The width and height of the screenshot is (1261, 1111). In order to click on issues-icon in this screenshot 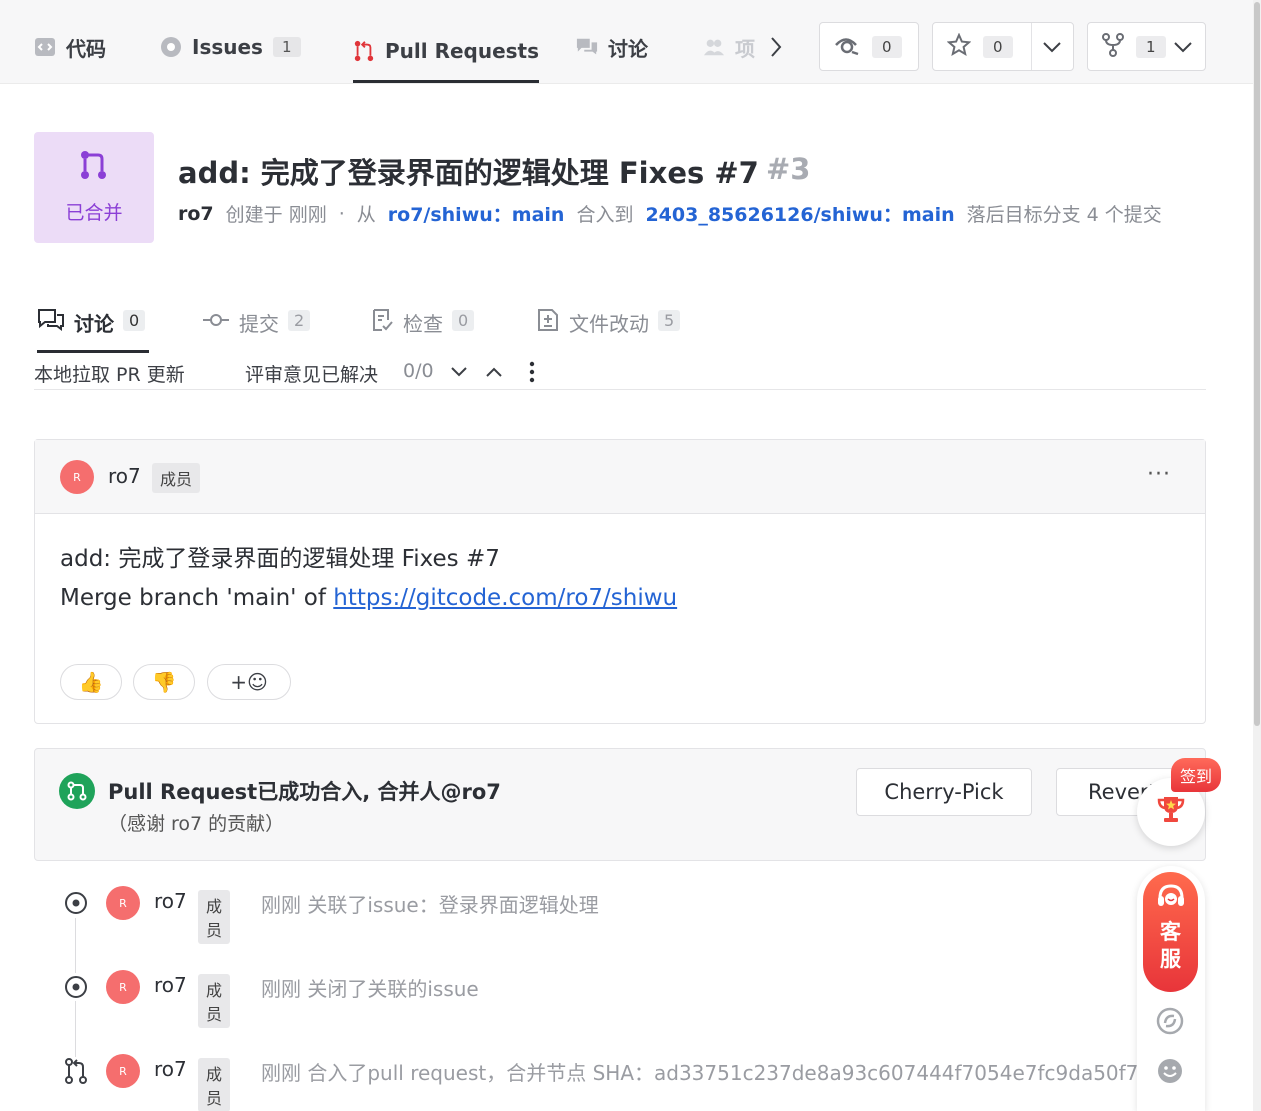, I will do `click(171, 47)`.